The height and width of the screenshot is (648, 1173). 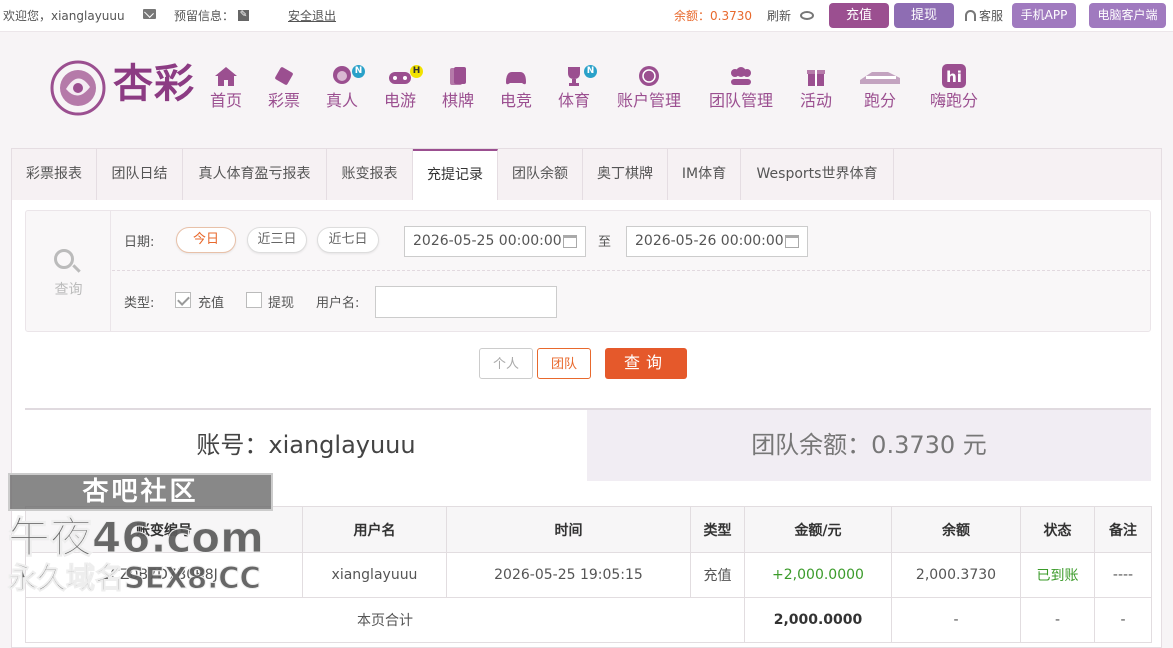 I want to click on today-pill: 今日, so click(x=206, y=240).